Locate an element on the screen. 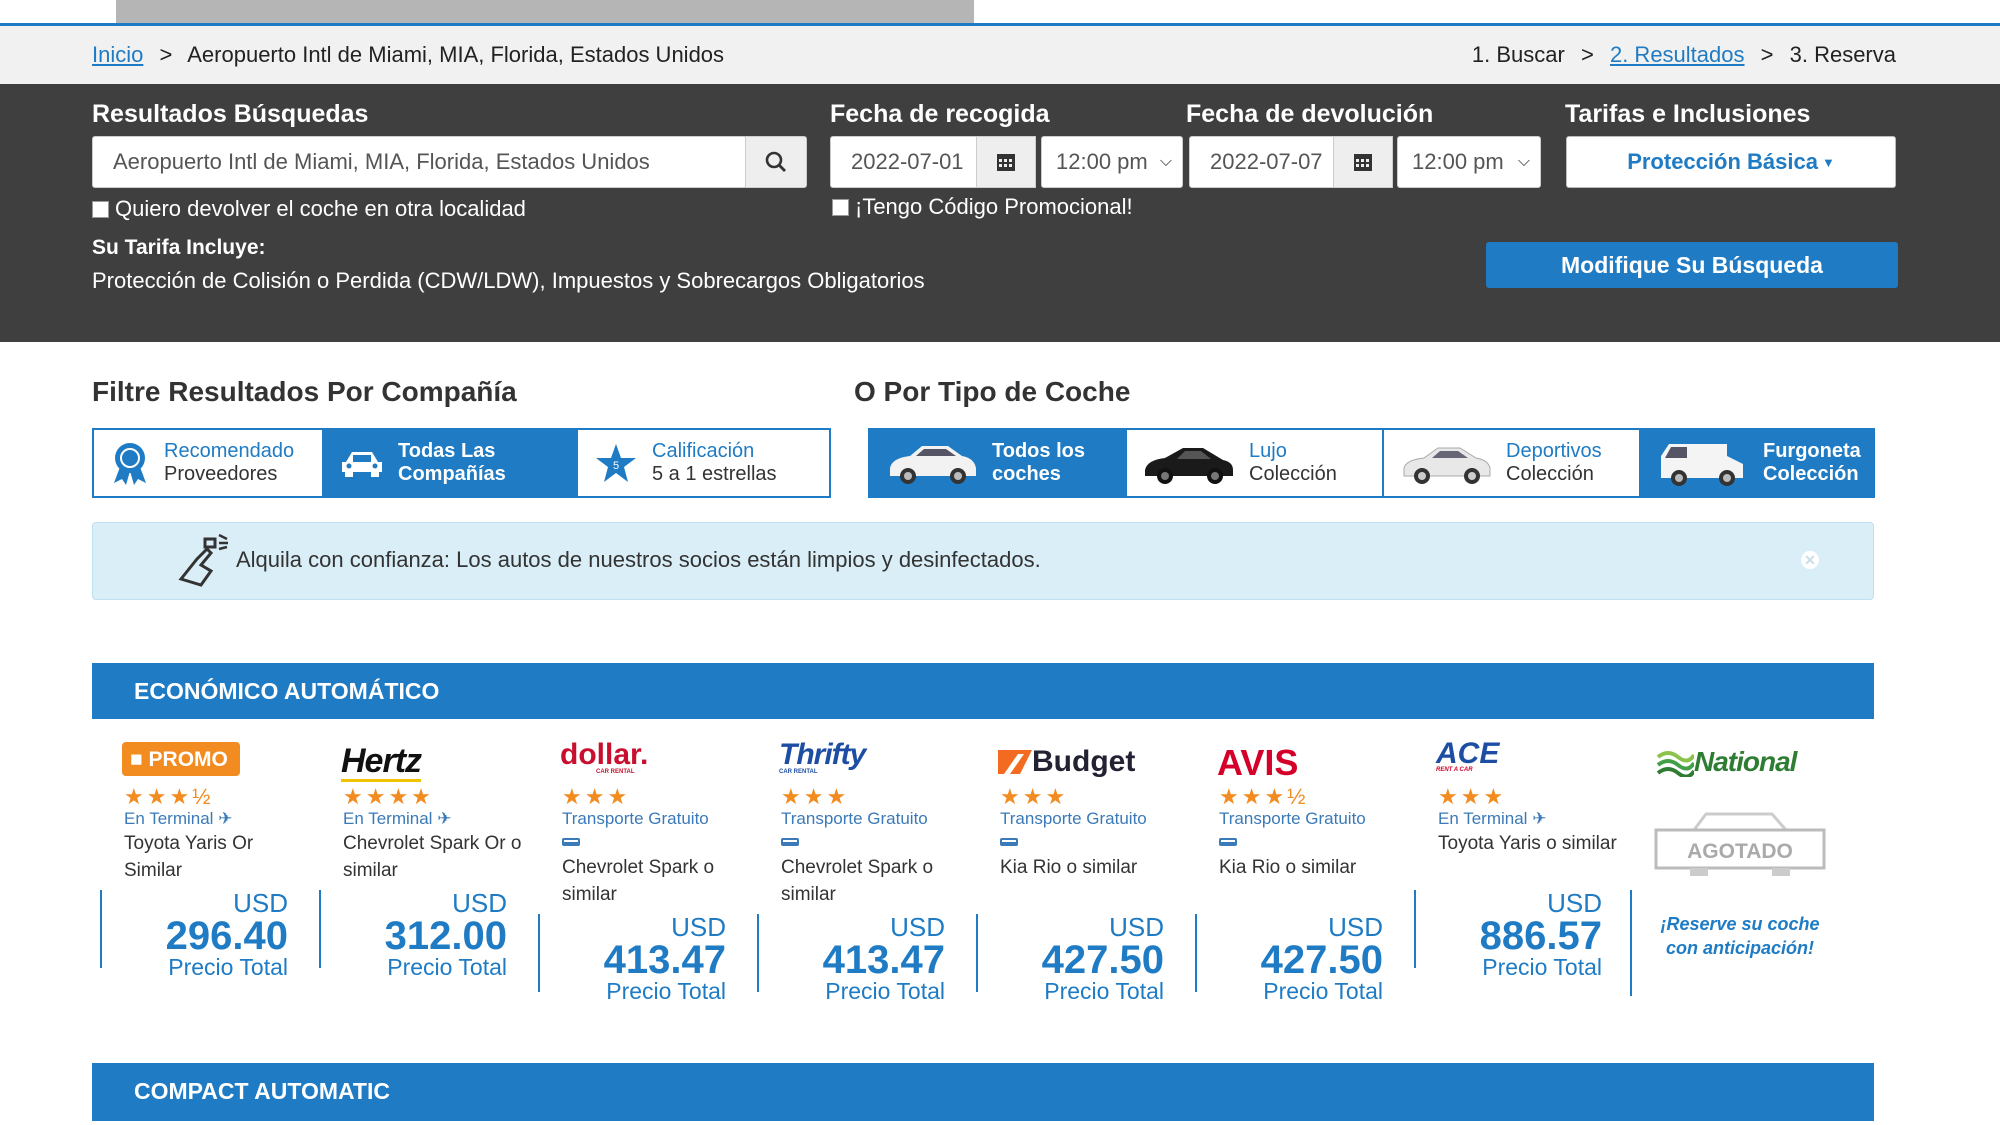 The height and width of the screenshot is (1125, 2000). price-block: USD 296.40 Precio Total is located at coordinates (227, 934).